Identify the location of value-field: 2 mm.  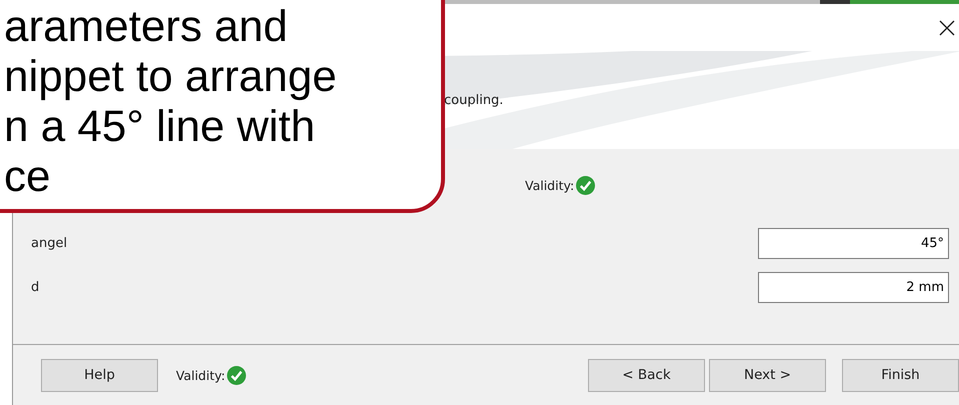
(853, 287).